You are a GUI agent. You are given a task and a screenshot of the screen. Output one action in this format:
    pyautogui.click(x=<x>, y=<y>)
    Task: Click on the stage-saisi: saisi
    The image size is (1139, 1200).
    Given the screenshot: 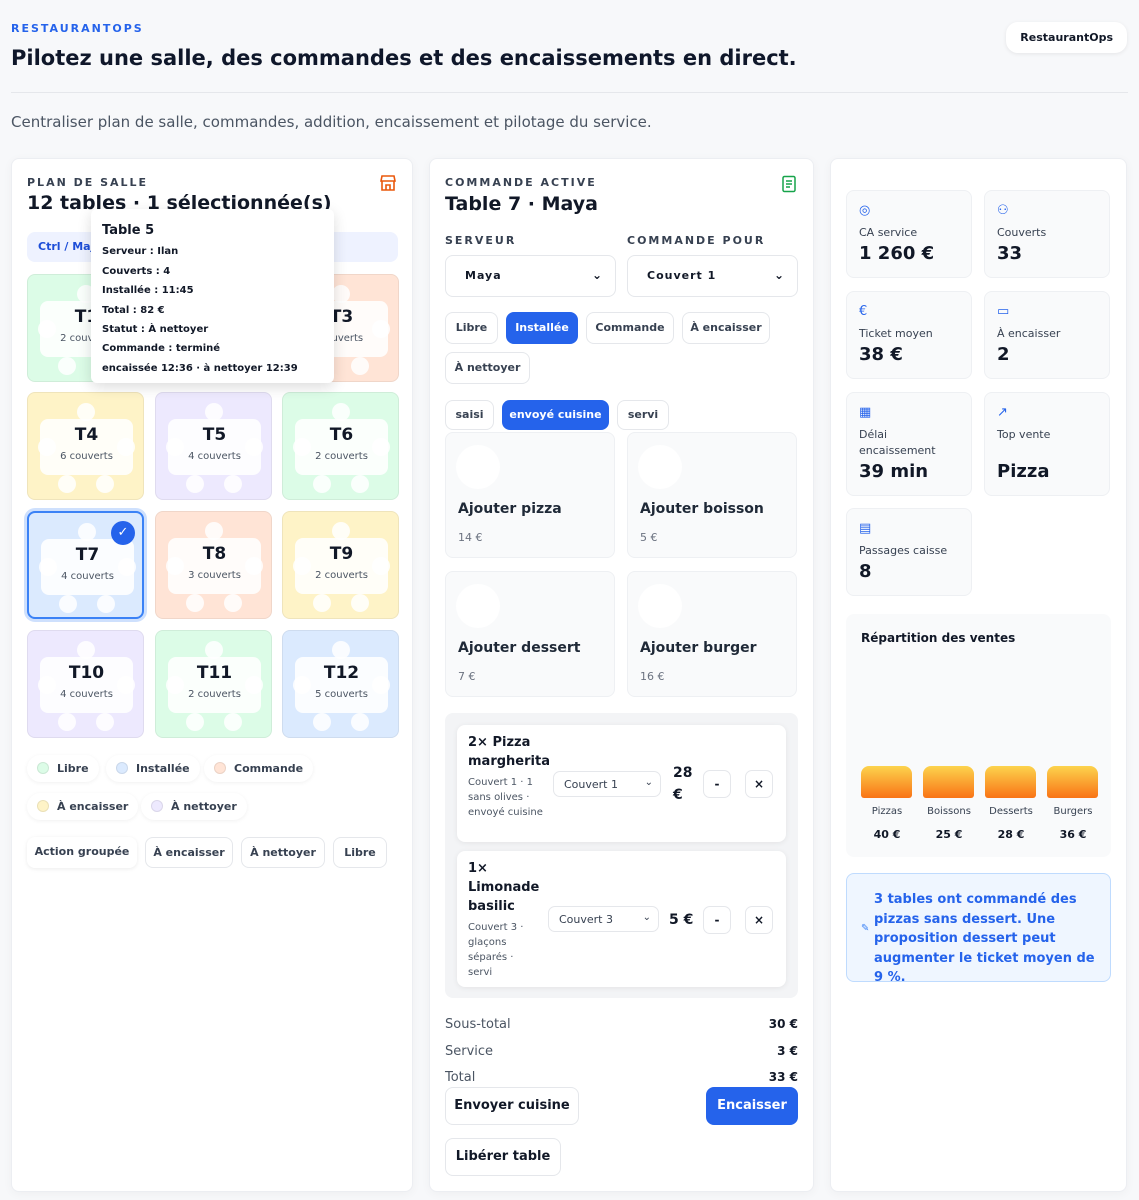 What is the action you would take?
    pyautogui.click(x=469, y=415)
    